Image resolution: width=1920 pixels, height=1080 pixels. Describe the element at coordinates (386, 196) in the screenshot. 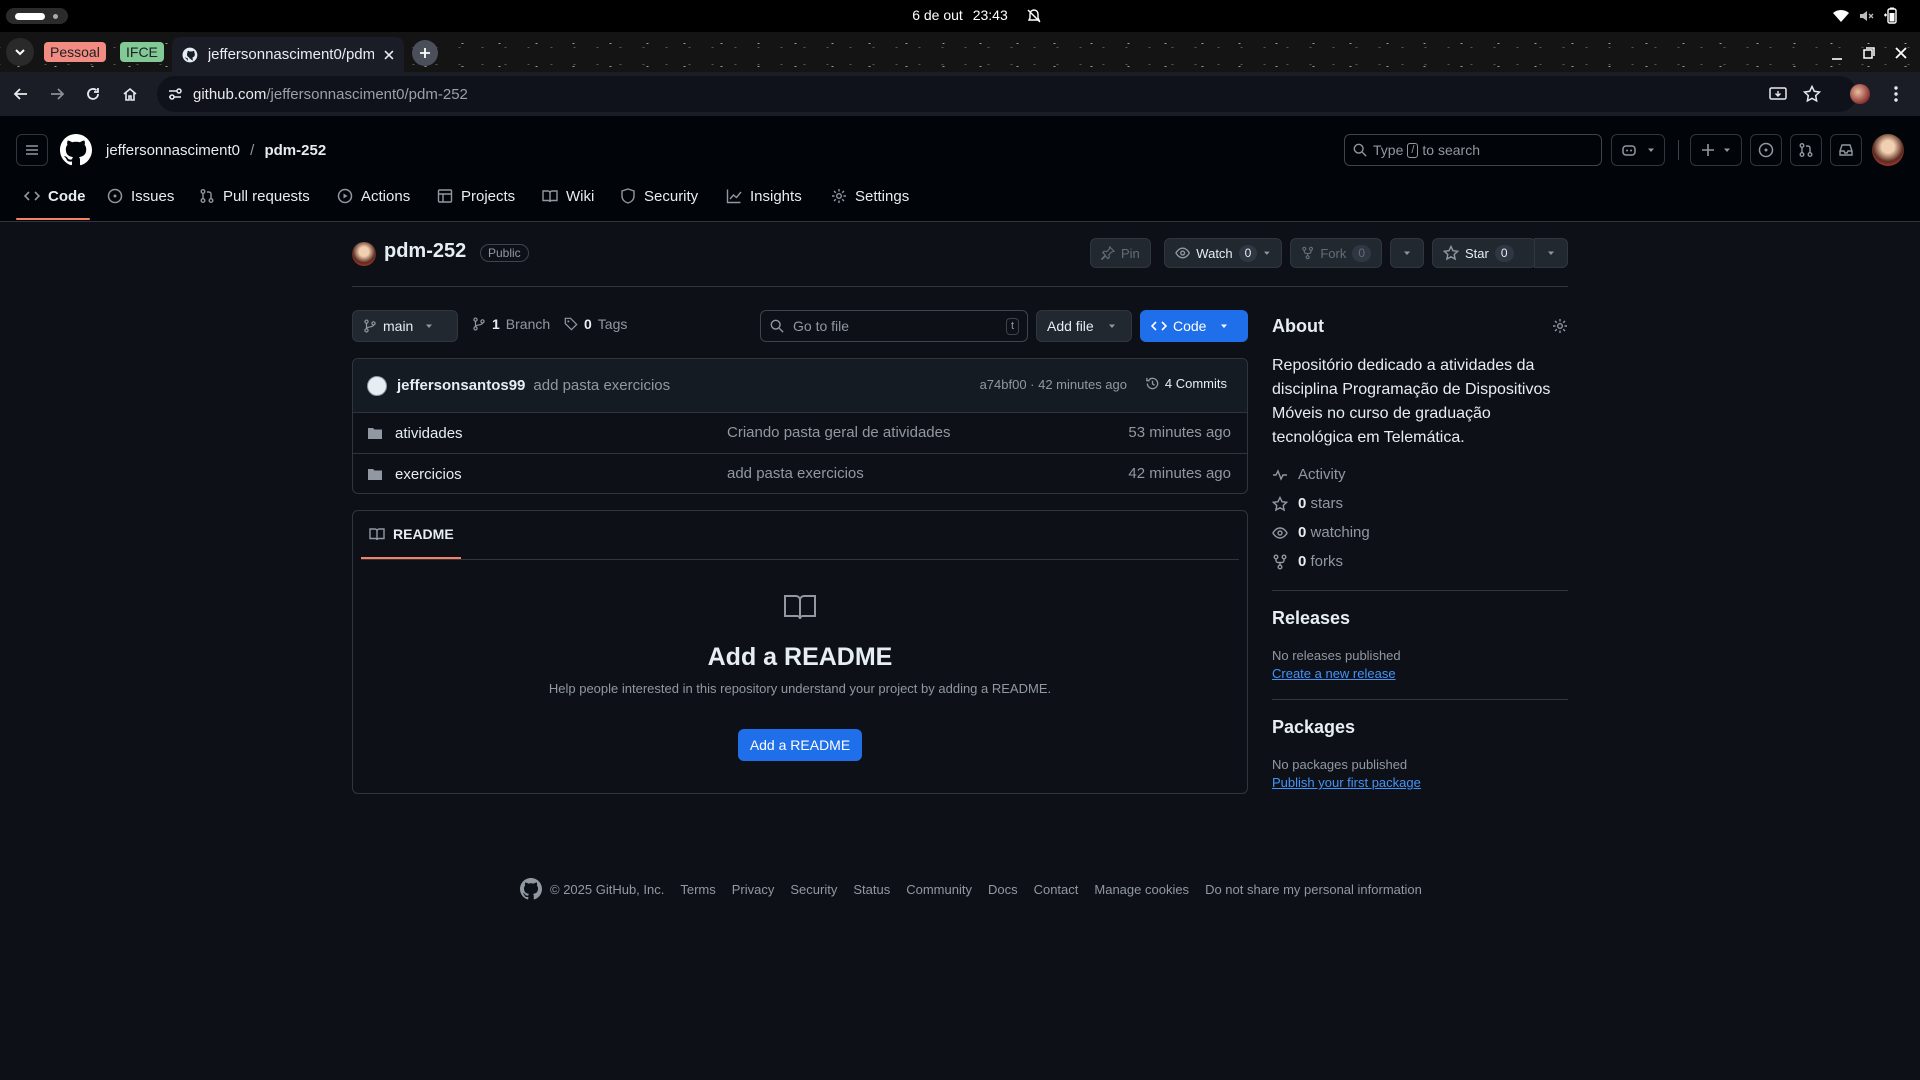

I see `tab-actions-label: Actions` at that location.